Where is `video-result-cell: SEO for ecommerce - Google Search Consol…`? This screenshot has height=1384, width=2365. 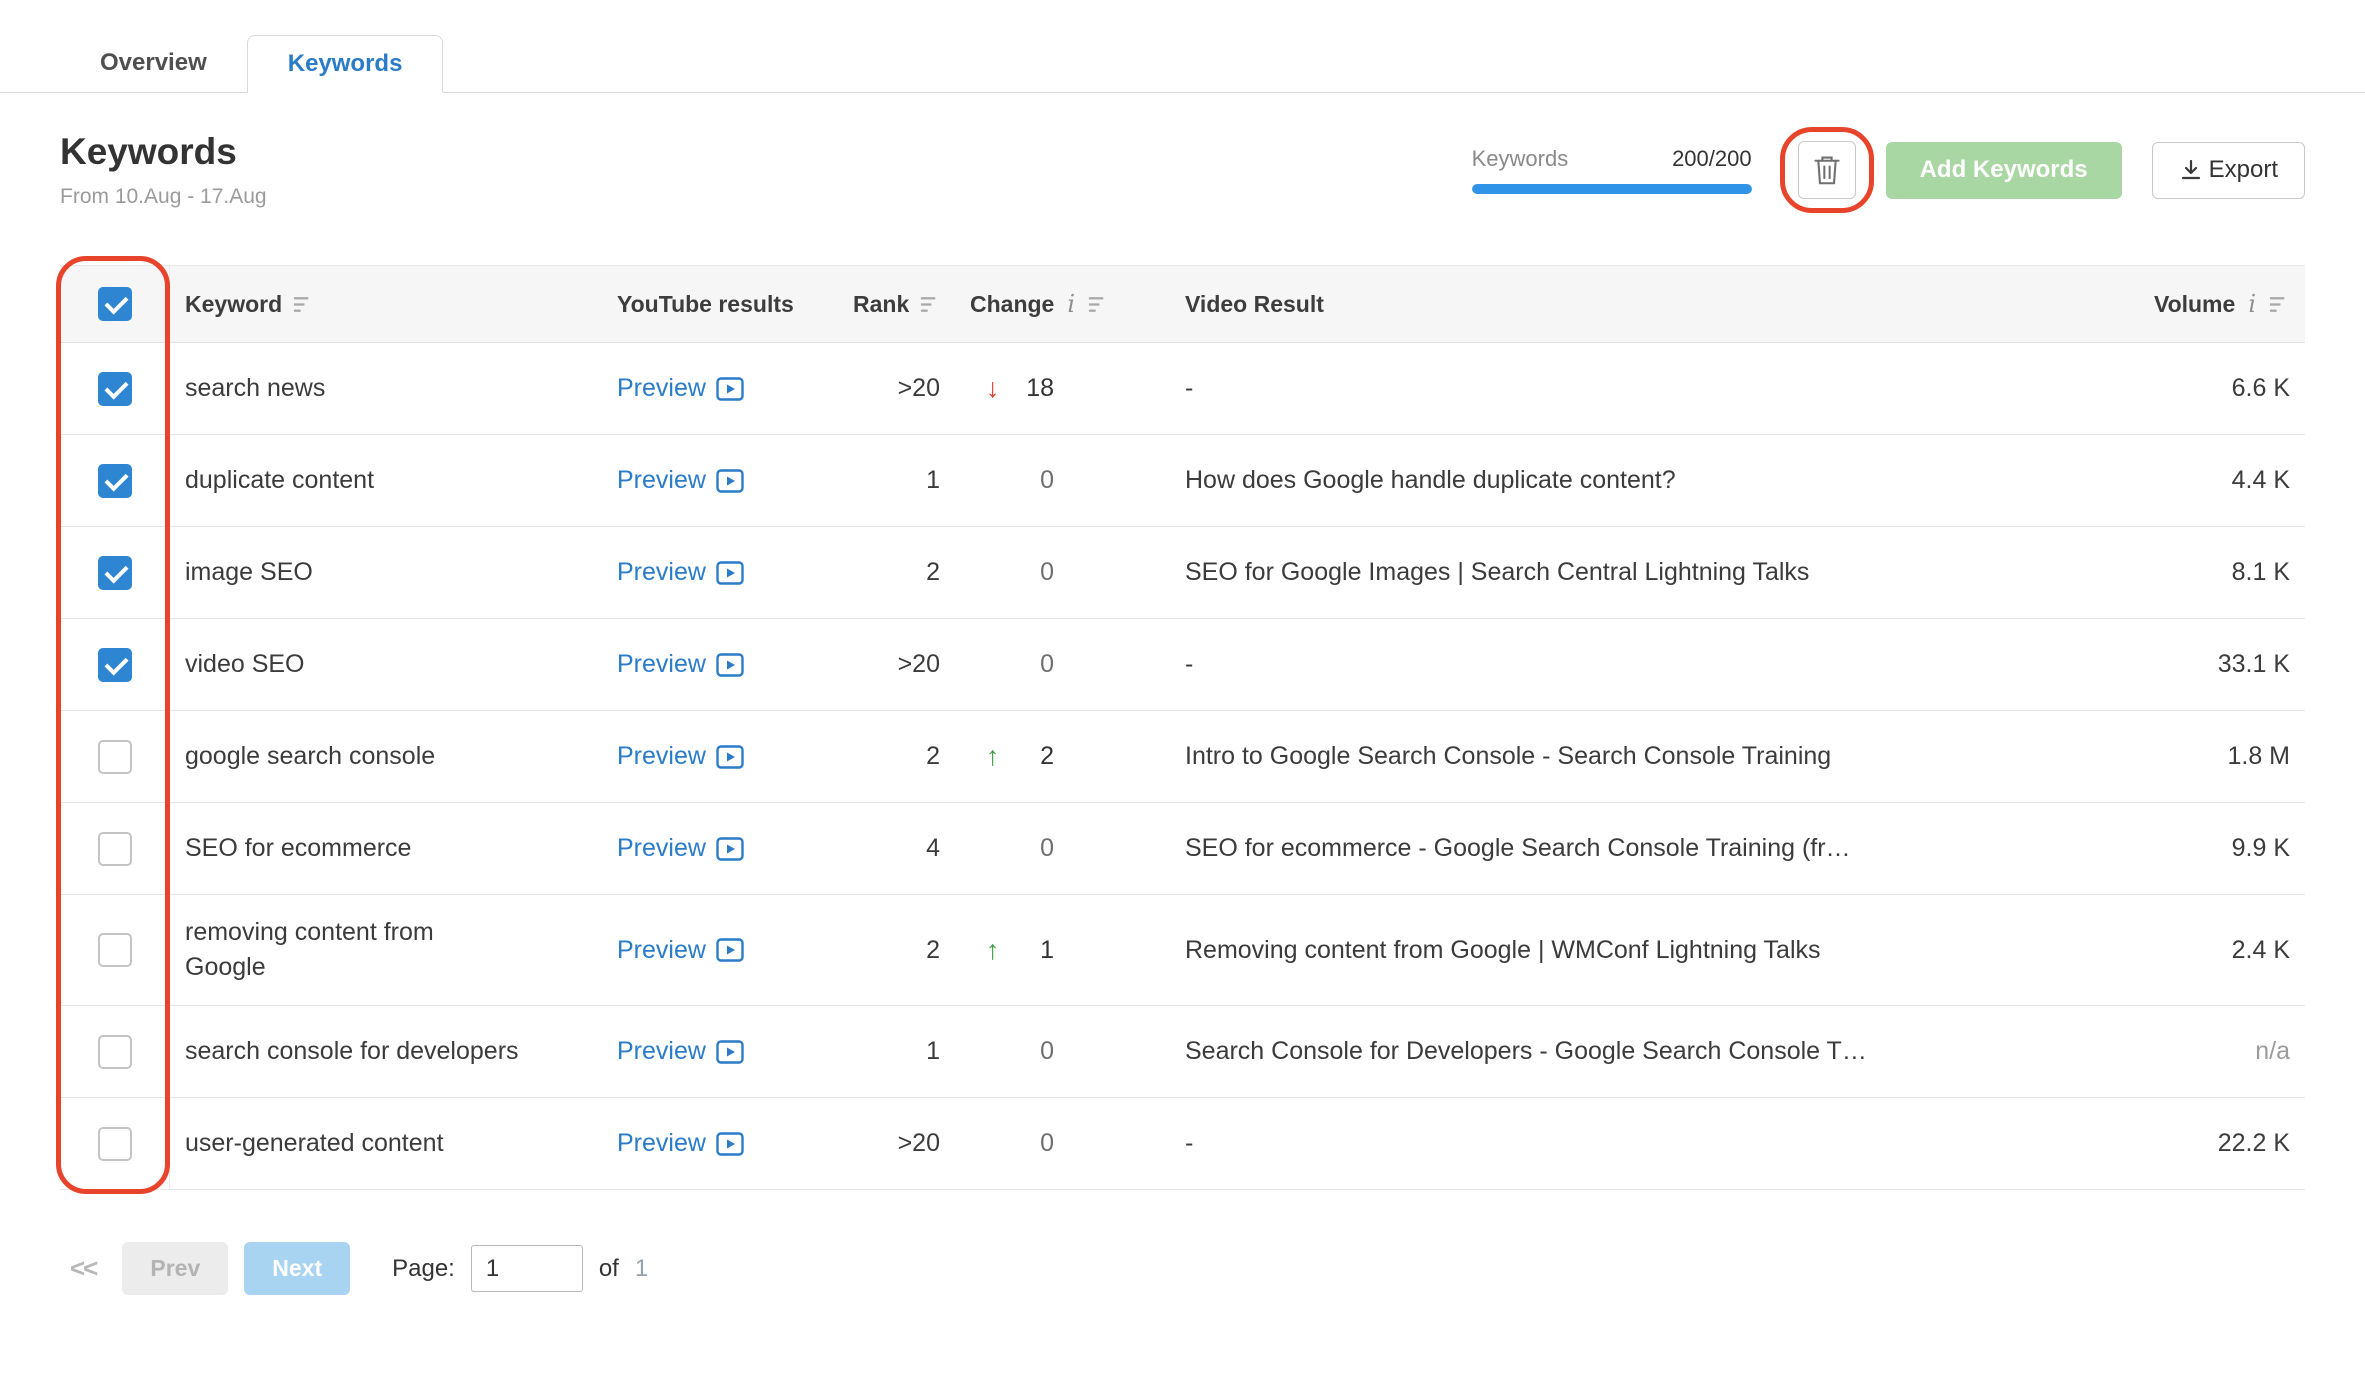 video-result-cell: SEO for ecommerce - Google Search Consol… is located at coordinates (1518, 848).